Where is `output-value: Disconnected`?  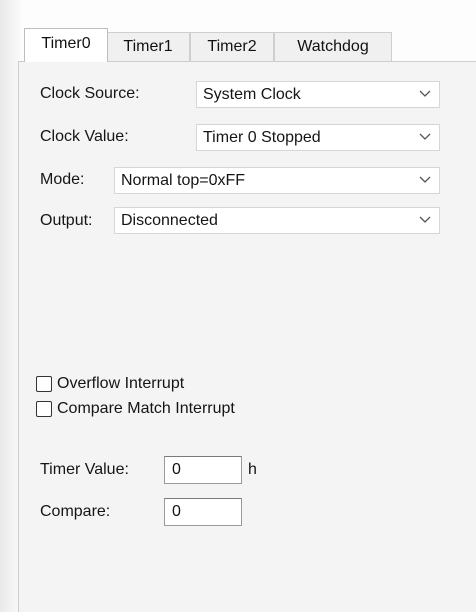 output-value: Disconnected is located at coordinates (169, 220).